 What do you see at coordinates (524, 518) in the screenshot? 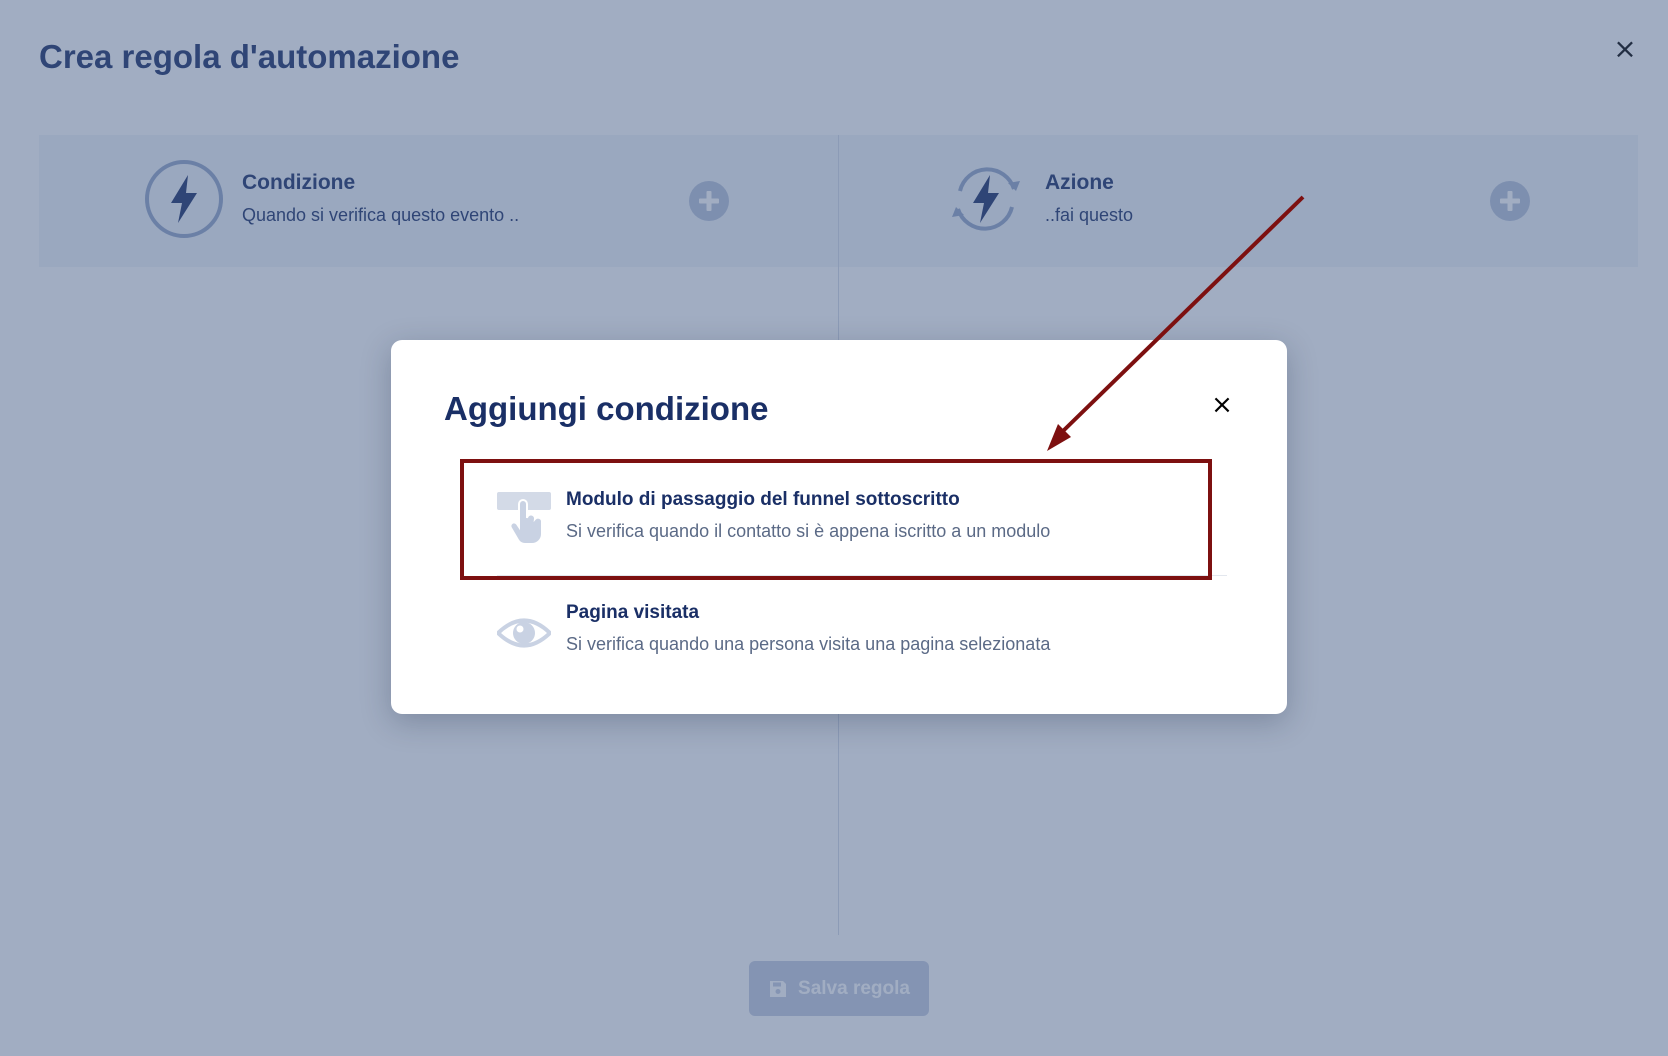
I see `hand-pointer-form-icon` at bounding box center [524, 518].